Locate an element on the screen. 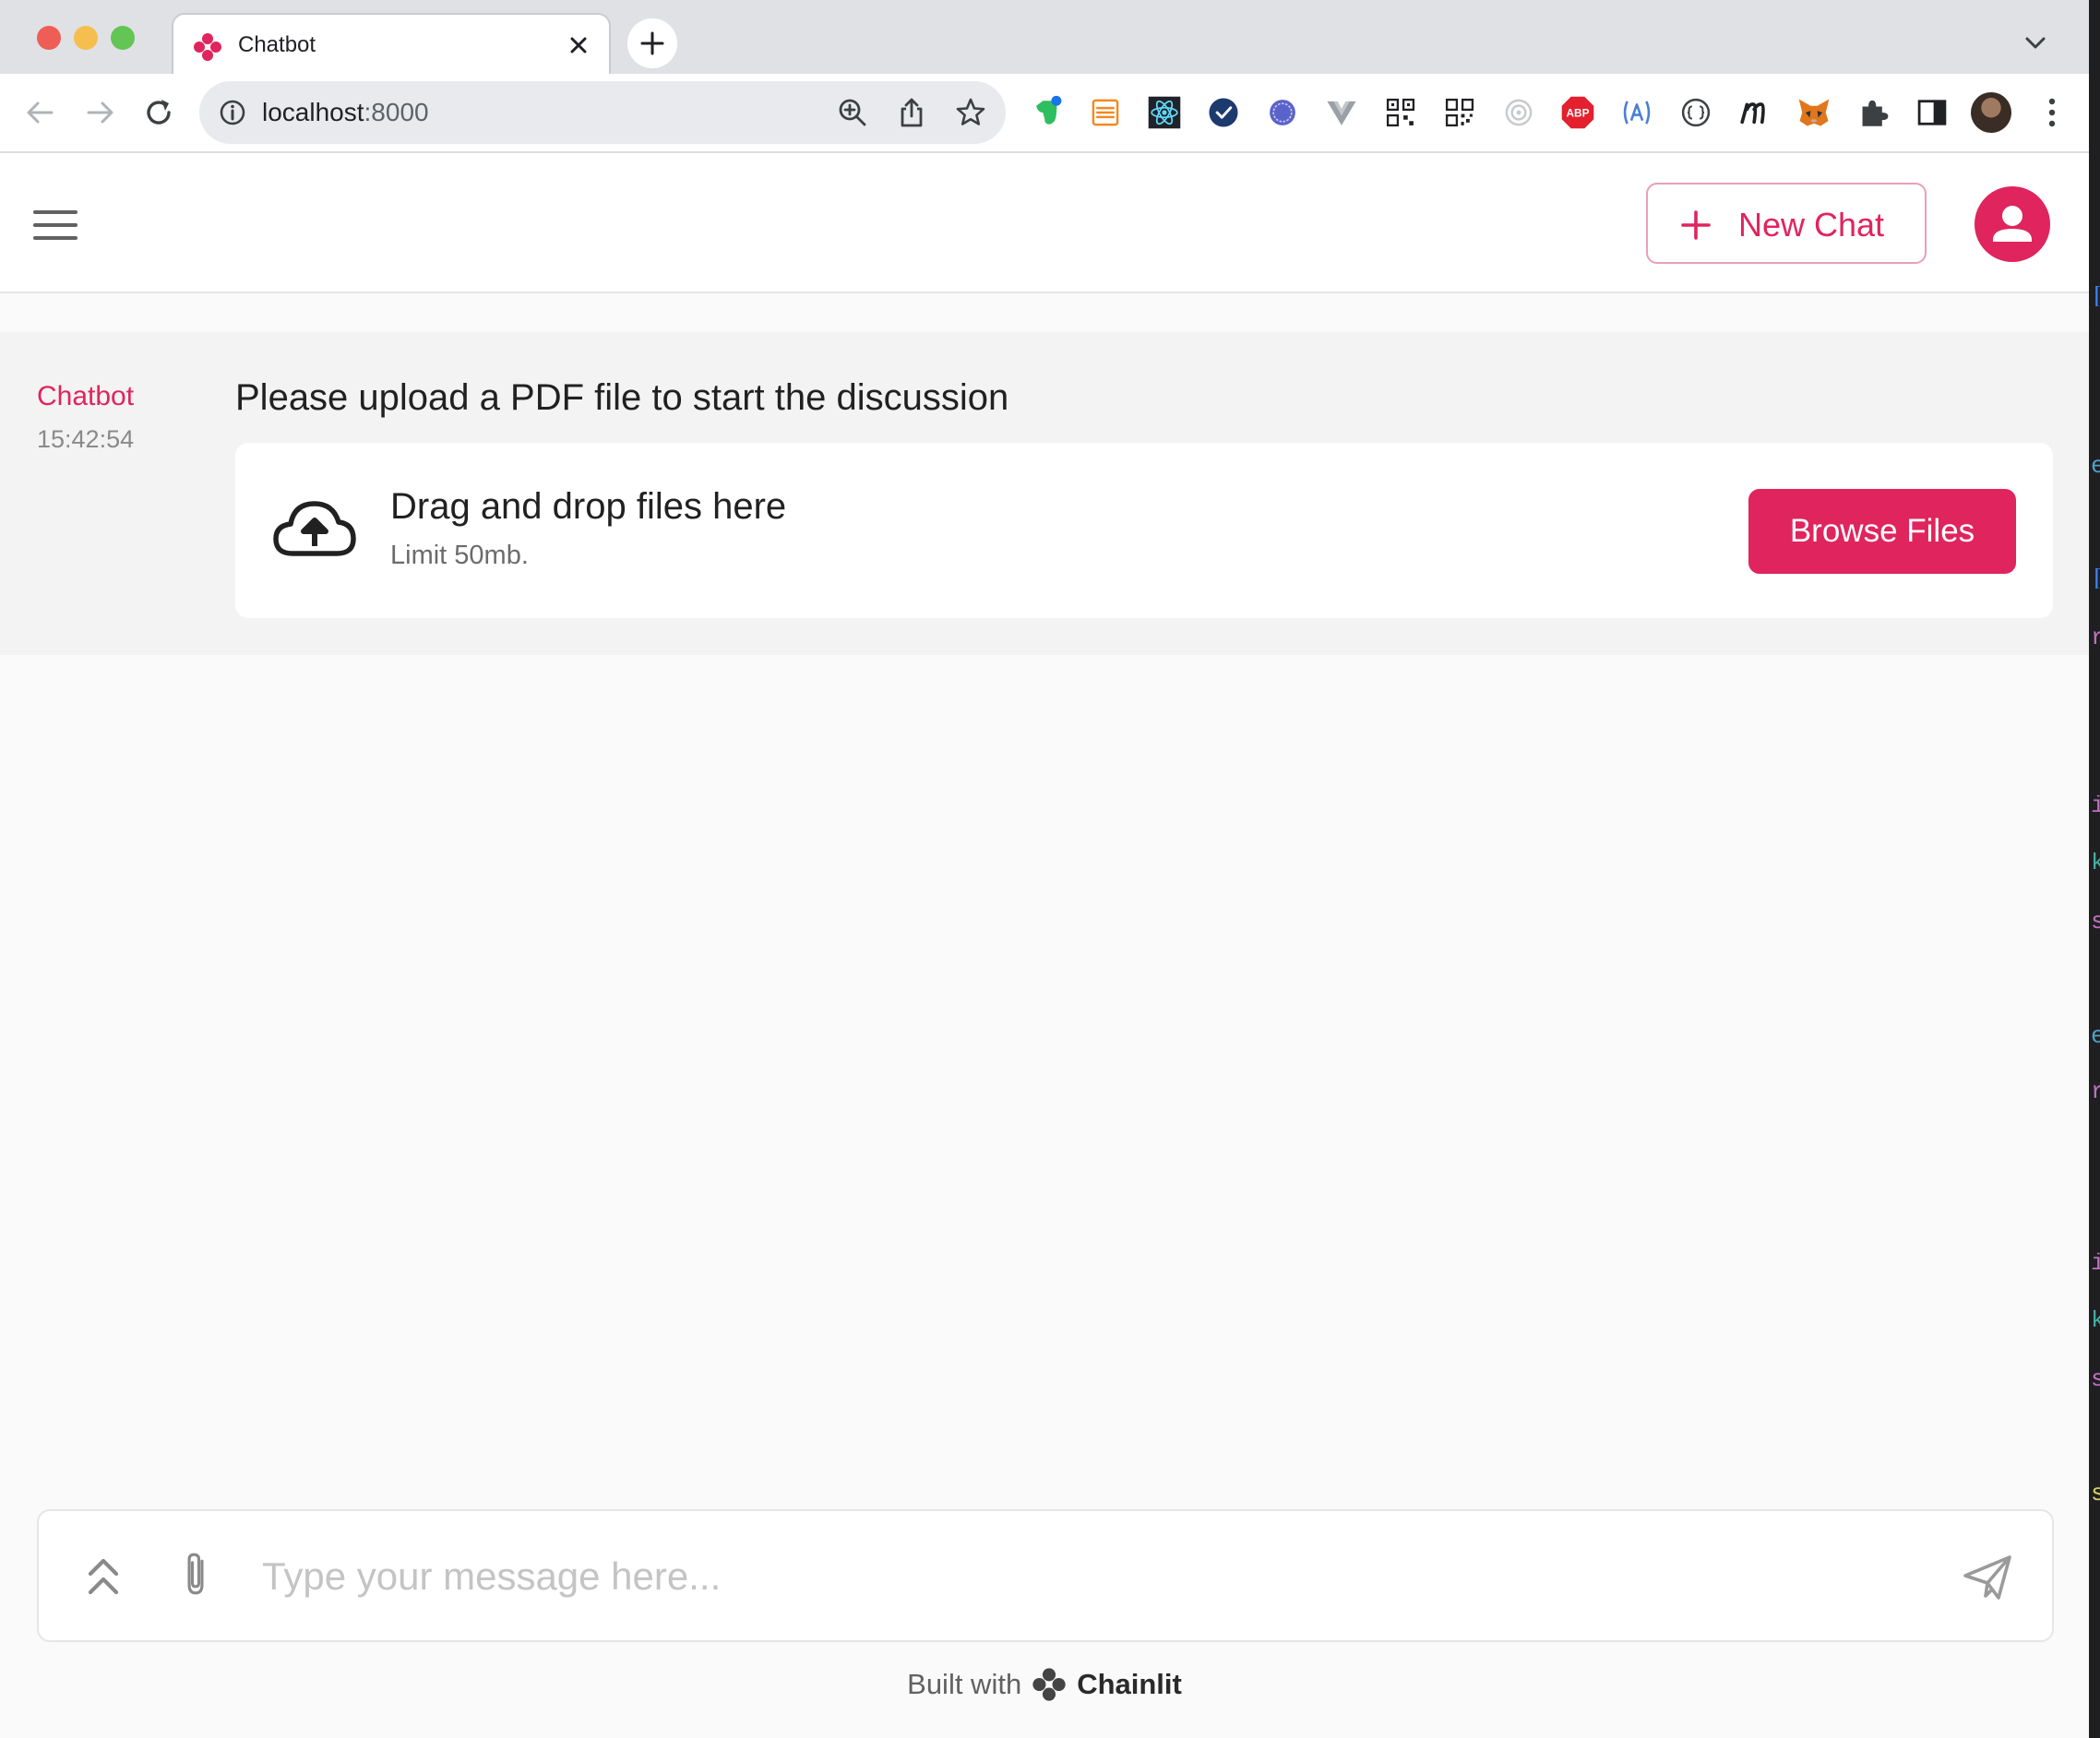 This screenshot has height=1738, width=2100. target-icon is located at coordinates (1518, 112).